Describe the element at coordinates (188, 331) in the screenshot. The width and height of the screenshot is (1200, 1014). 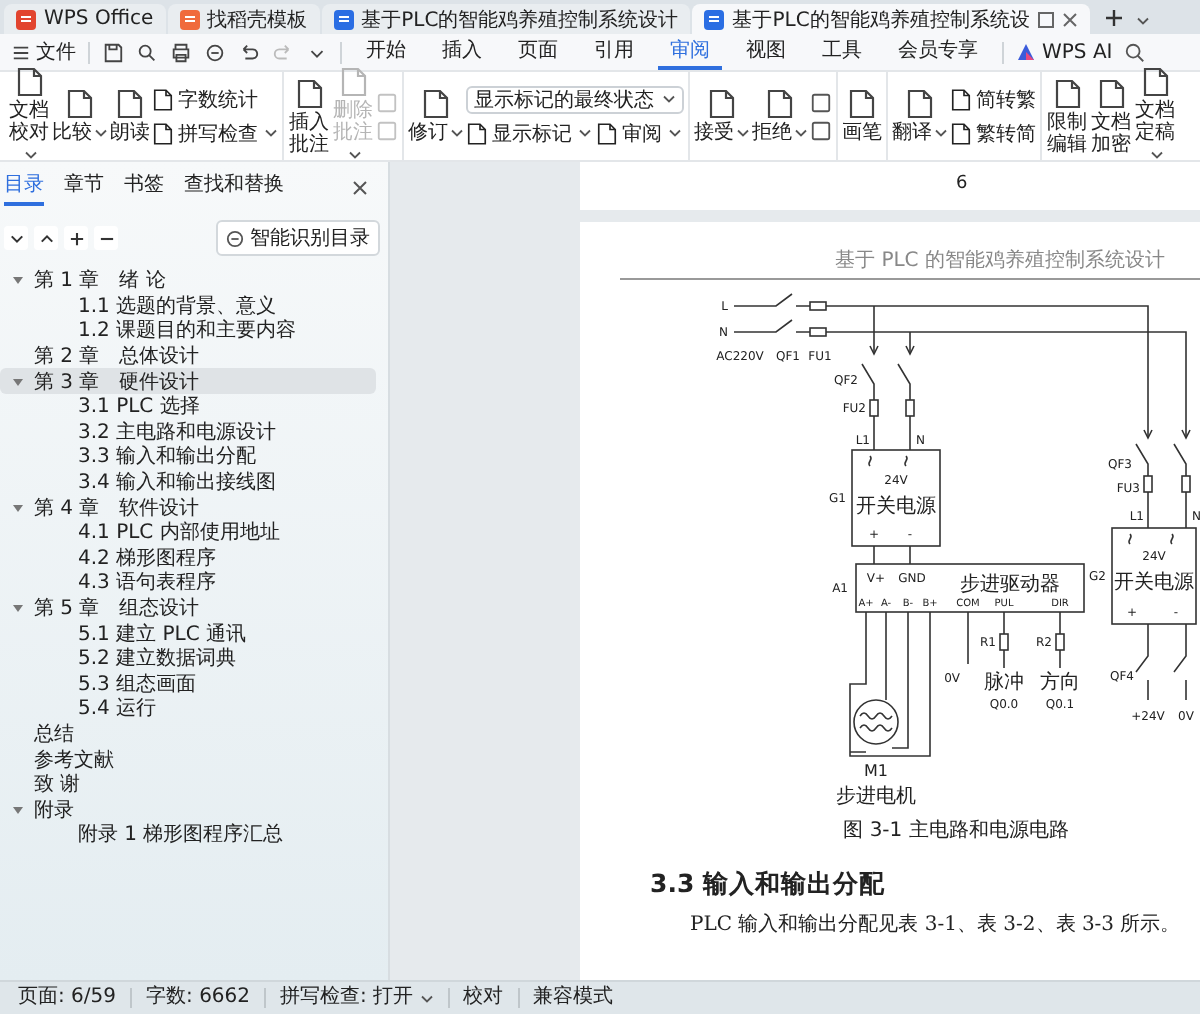
I see `toc-item: 1.2 课题目的和主要内容` at that location.